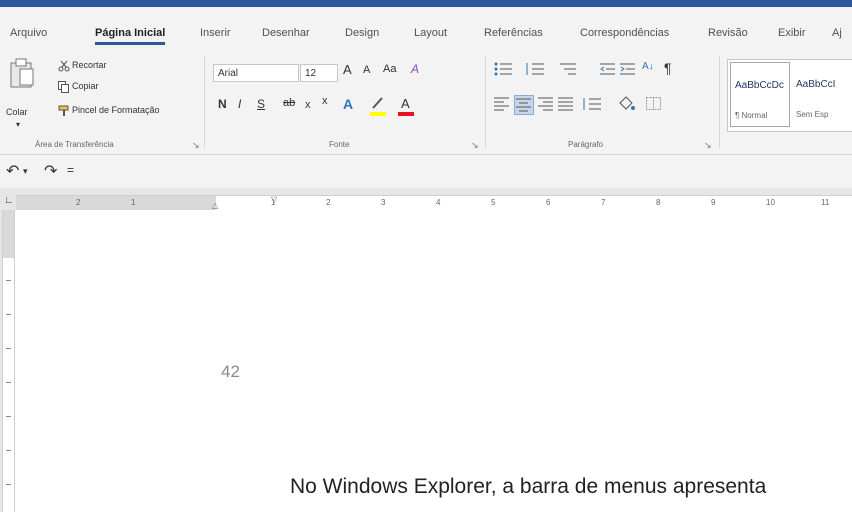 The width and height of the screenshot is (852, 512). Describe the element at coordinates (63, 87) in the screenshot. I see `copy-icon` at that location.